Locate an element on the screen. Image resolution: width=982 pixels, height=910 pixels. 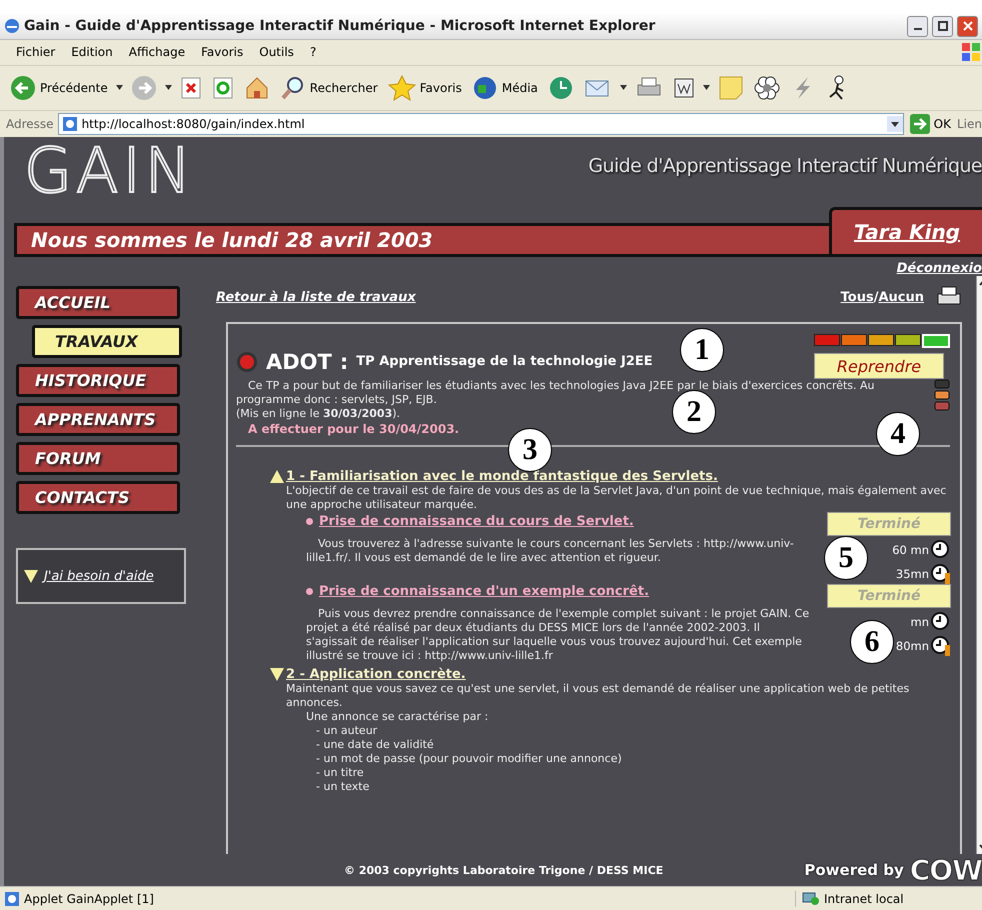
copyright-text: © 2003 copyrights Laboratoire Trigone / DESS MICE is located at coordinates (504, 870).